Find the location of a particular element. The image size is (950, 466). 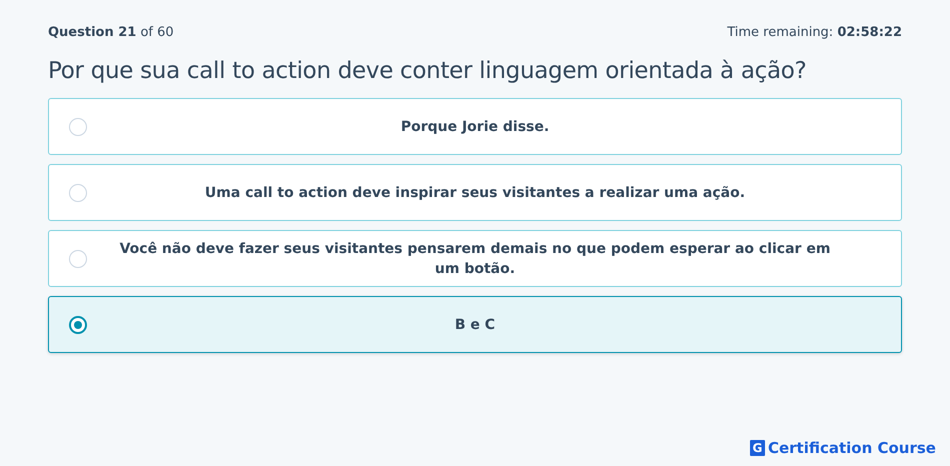

time-remaining: Time remaining: 02:58:22 is located at coordinates (814, 32).